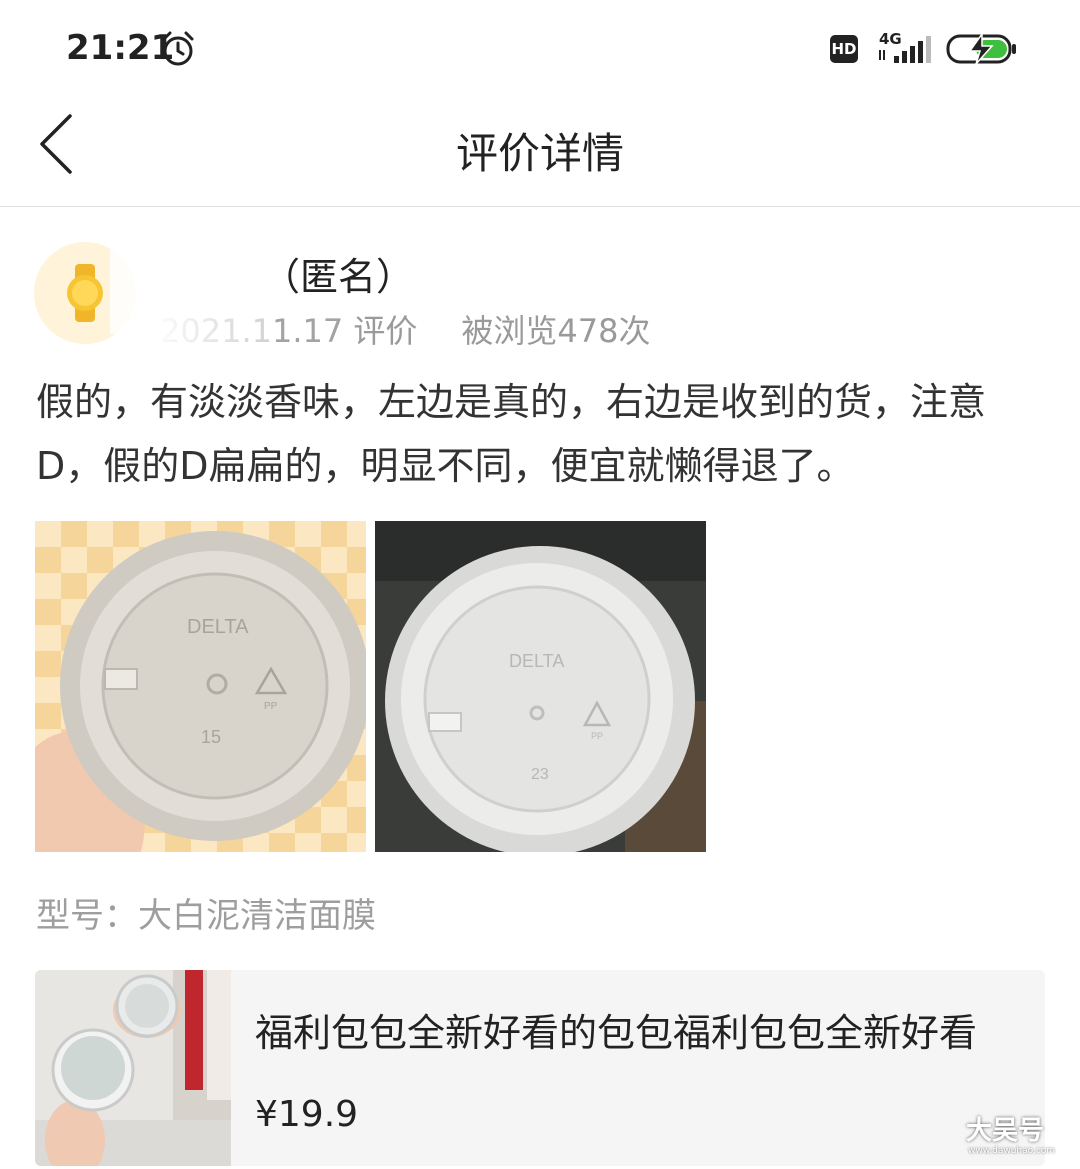 The width and height of the screenshot is (1080, 1169). Describe the element at coordinates (120, 48) in the screenshot. I see `status-time: 21:21` at that location.